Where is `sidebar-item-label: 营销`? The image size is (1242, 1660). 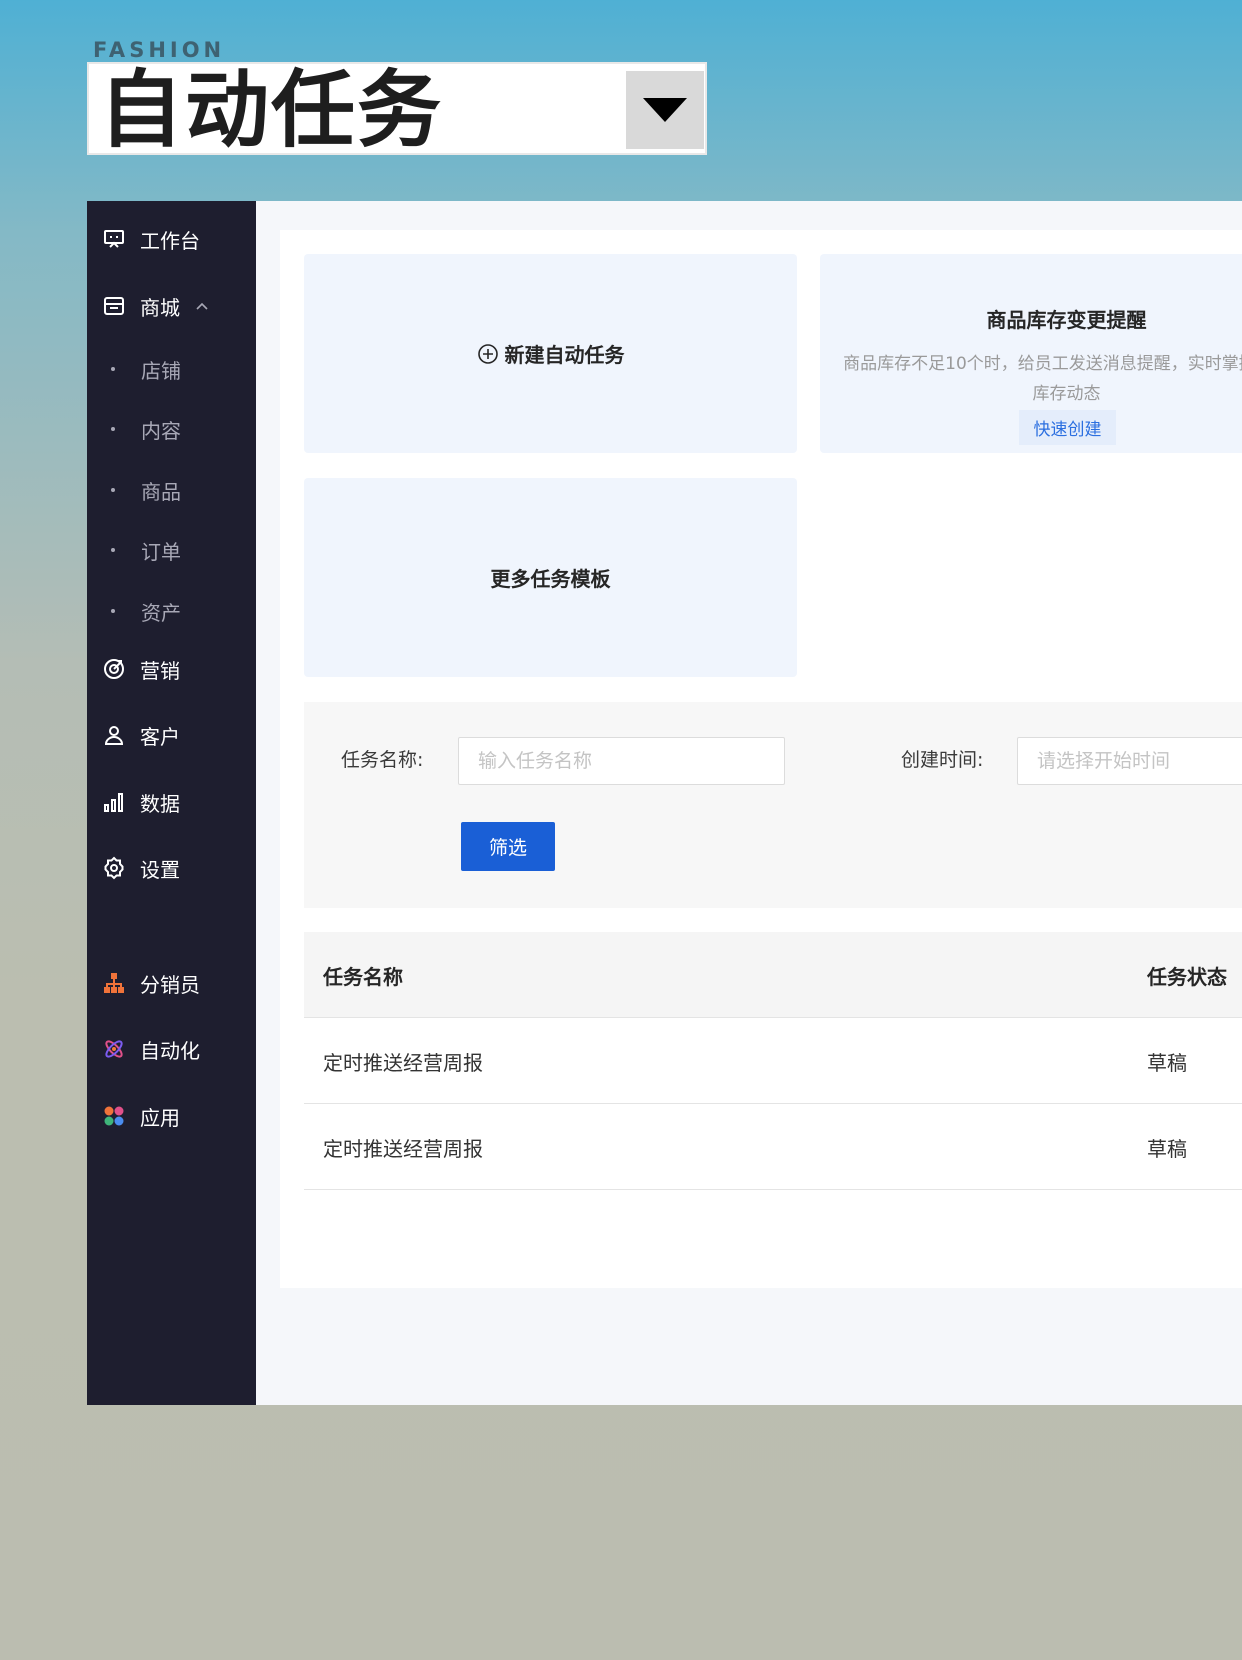 sidebar-item-label: 营销 is located at coordinates (160, 670).